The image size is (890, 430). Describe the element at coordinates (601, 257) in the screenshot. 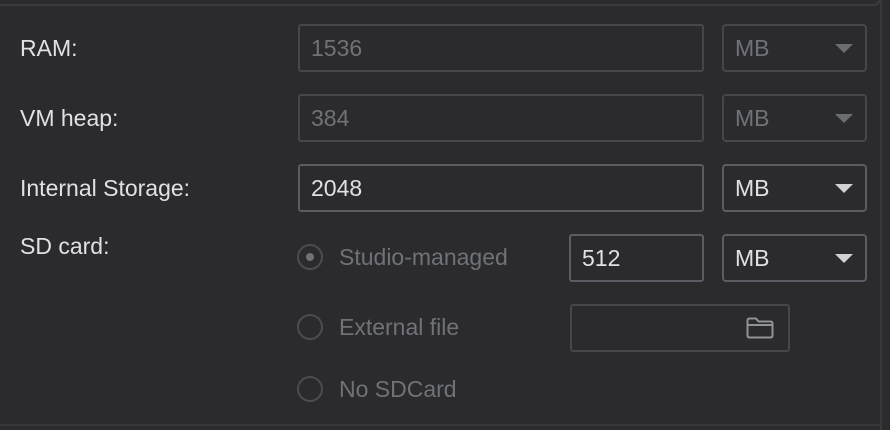

I see `sd-card-size-value: 512` at that location.